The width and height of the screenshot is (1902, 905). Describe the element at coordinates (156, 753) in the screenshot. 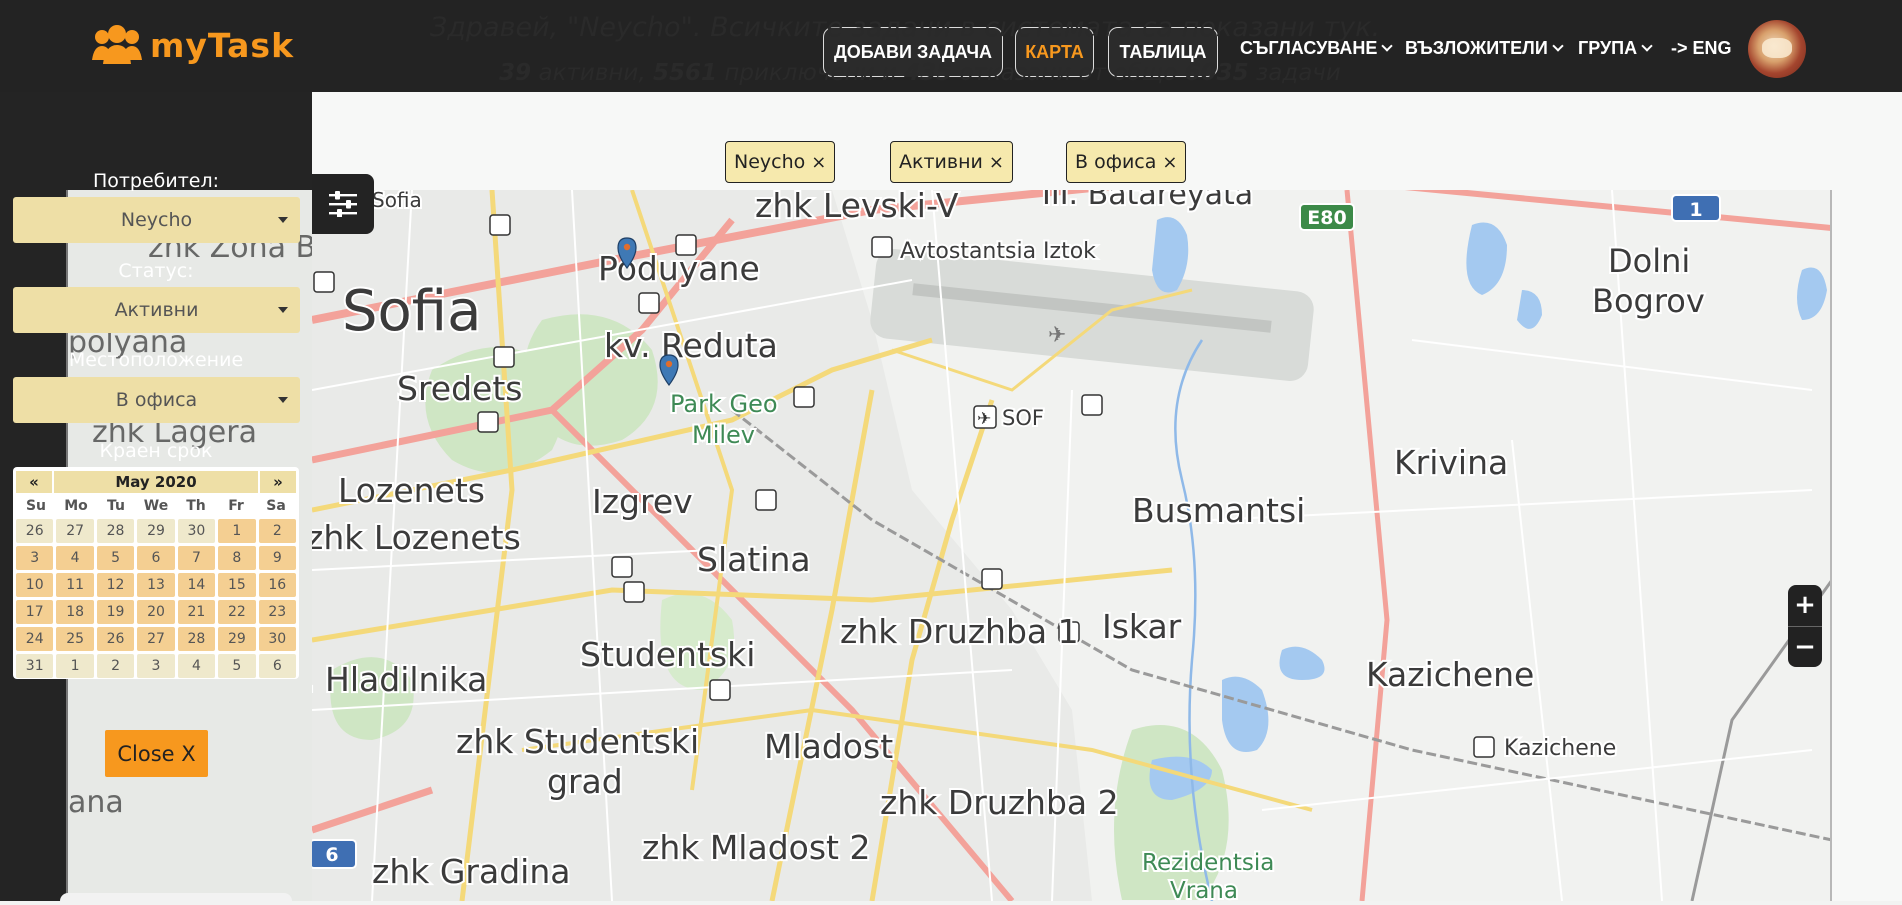

I see `close-filters-button: Close X` at that location.